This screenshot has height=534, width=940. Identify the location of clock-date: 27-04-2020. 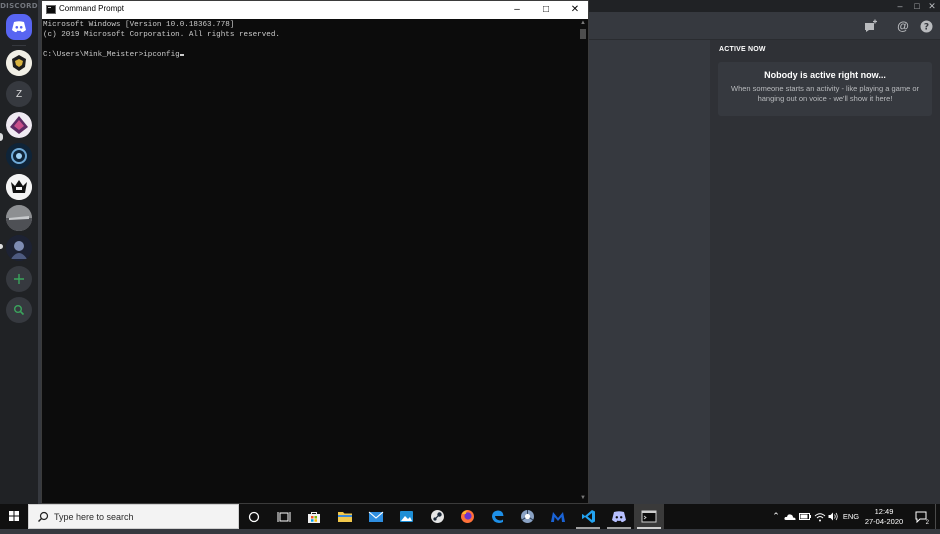
(884, 521).